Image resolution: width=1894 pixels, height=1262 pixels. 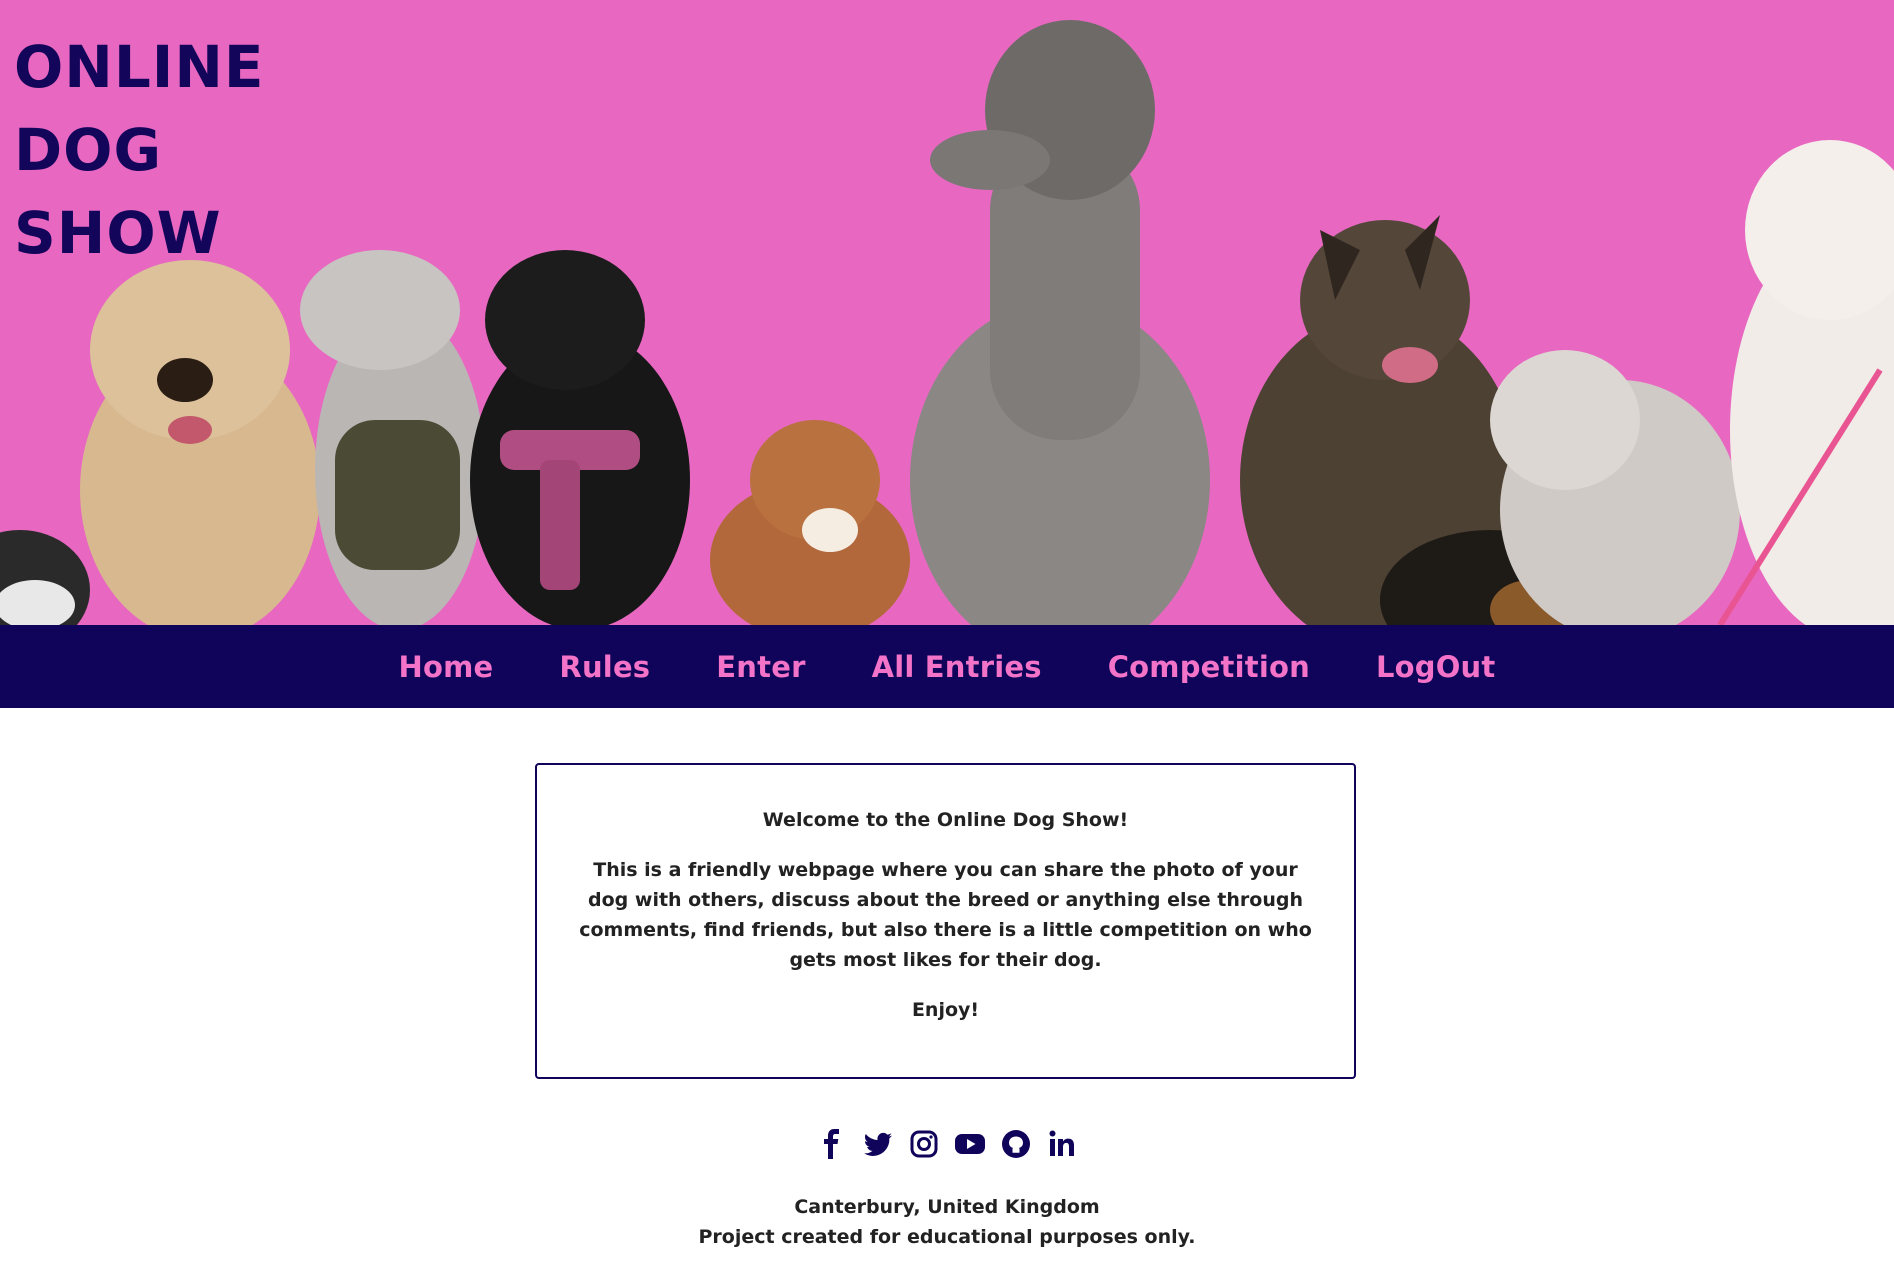 I want to click on nav-item-rules: Rules, so click(x=604, y=667).